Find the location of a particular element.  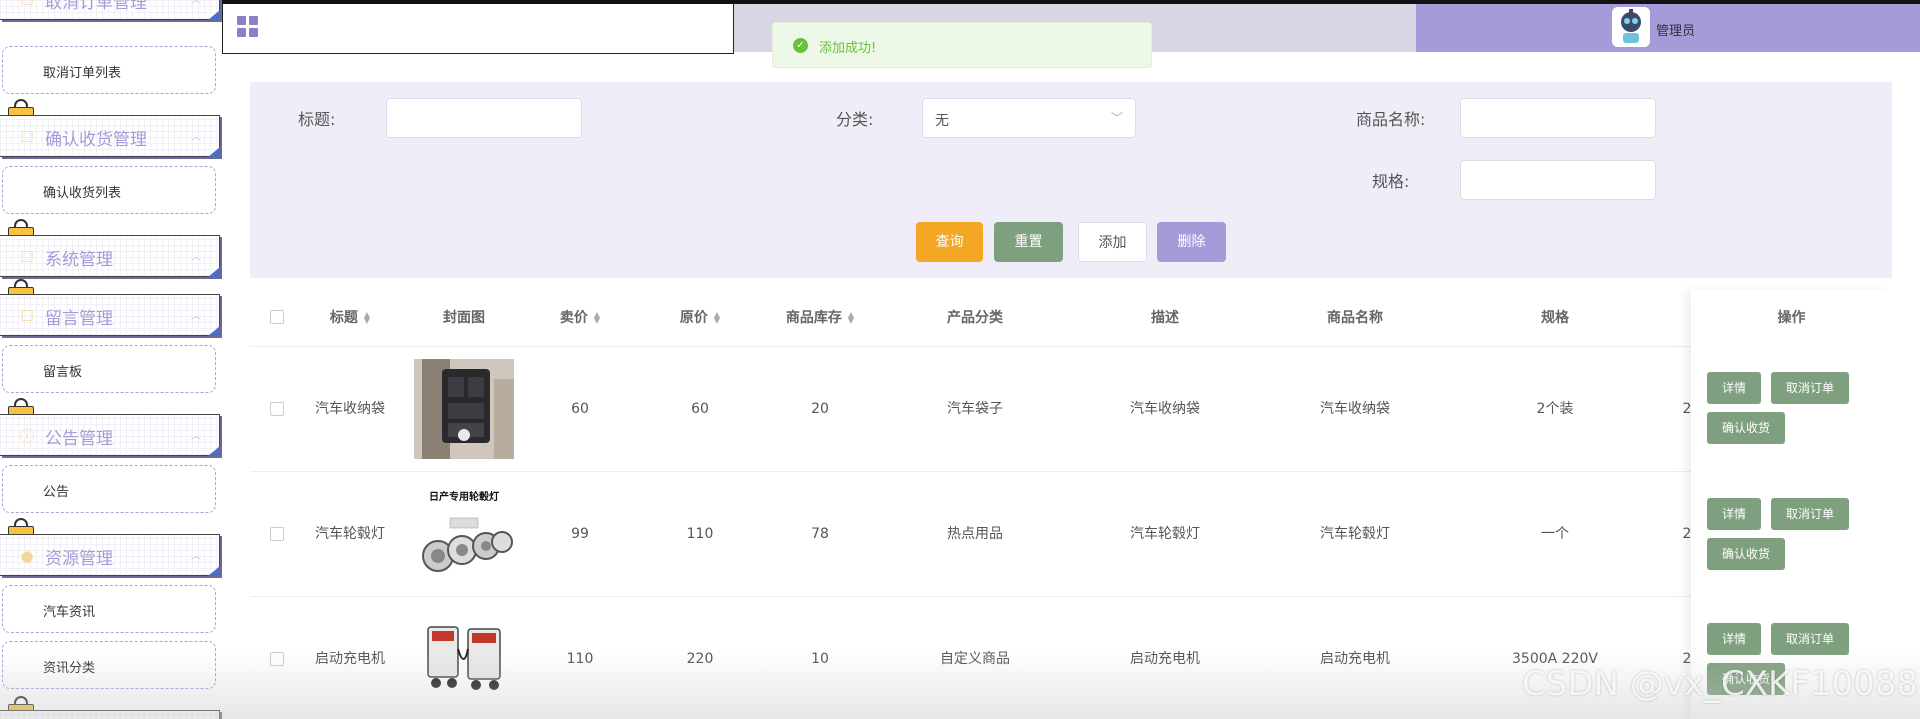

sidebar-menu-announcements: ⓘ 公告管理 ︿ is located at coordinates (110, 435).